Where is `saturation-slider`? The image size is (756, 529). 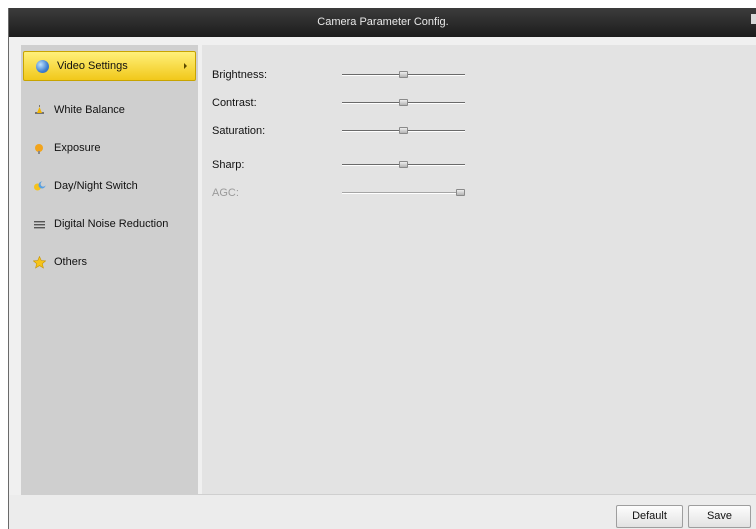
saturation-slider is located at coordinates (403, 130).